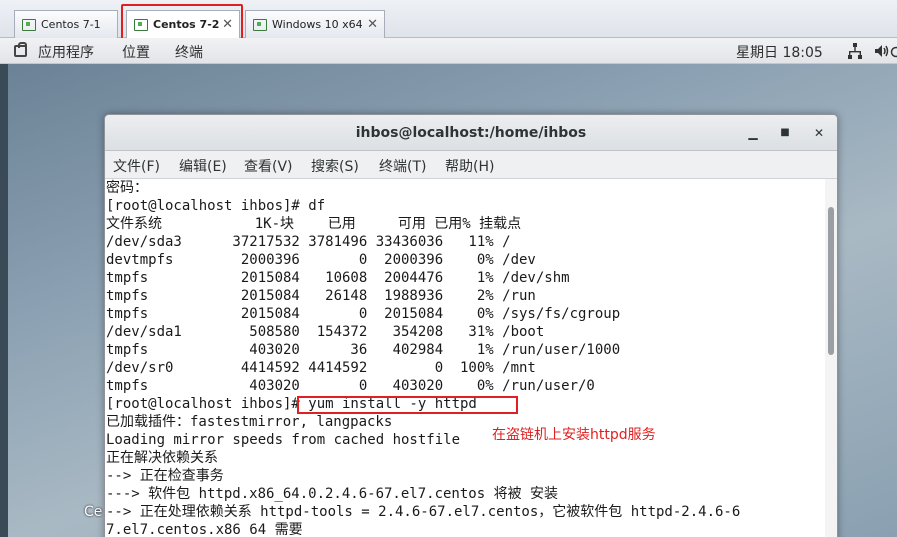 This screenshot has width=897, height=537. I want to click on annotation-note: 在盗链机上安装httpd服务, so click(574, 435).